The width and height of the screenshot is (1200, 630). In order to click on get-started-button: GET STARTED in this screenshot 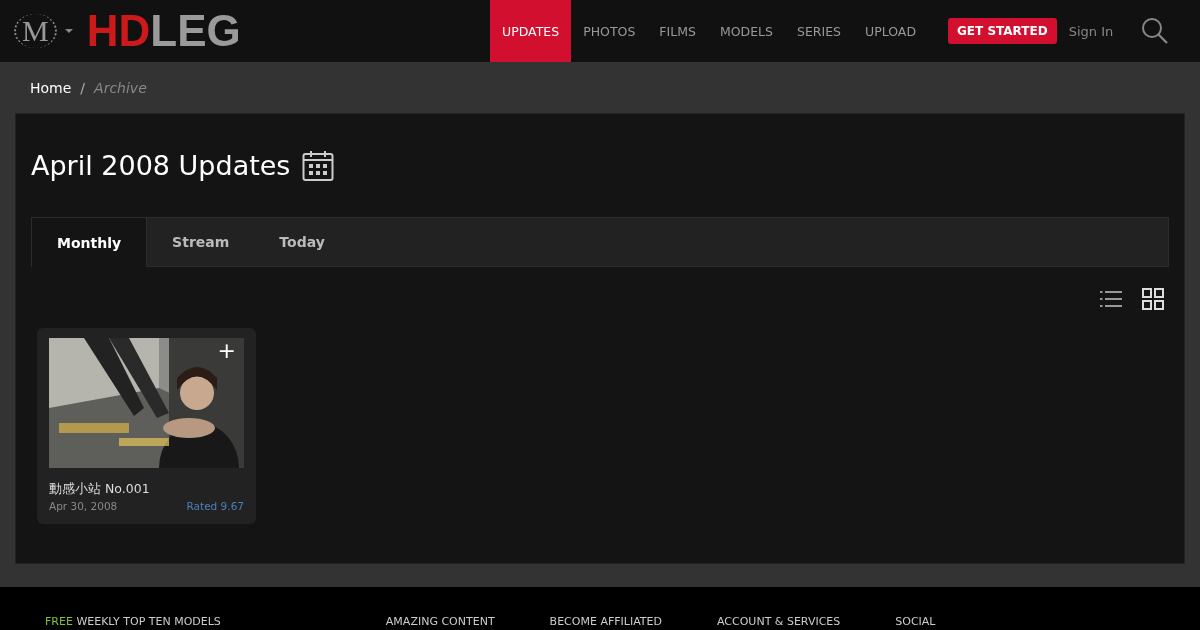, I will do `click(1002, 31)`.